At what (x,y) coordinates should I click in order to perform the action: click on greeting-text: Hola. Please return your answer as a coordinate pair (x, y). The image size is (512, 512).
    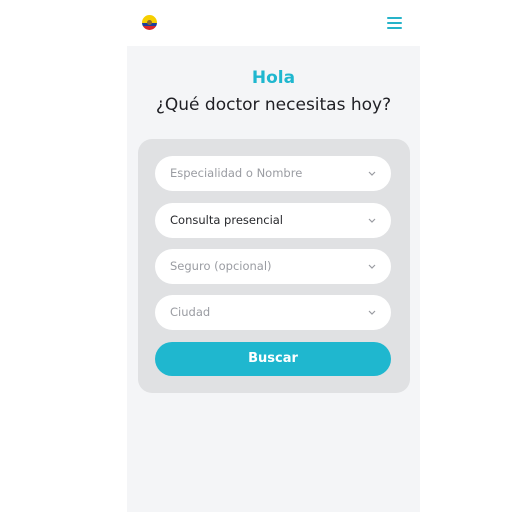
    Looking at the image, I should click on (273, 78).